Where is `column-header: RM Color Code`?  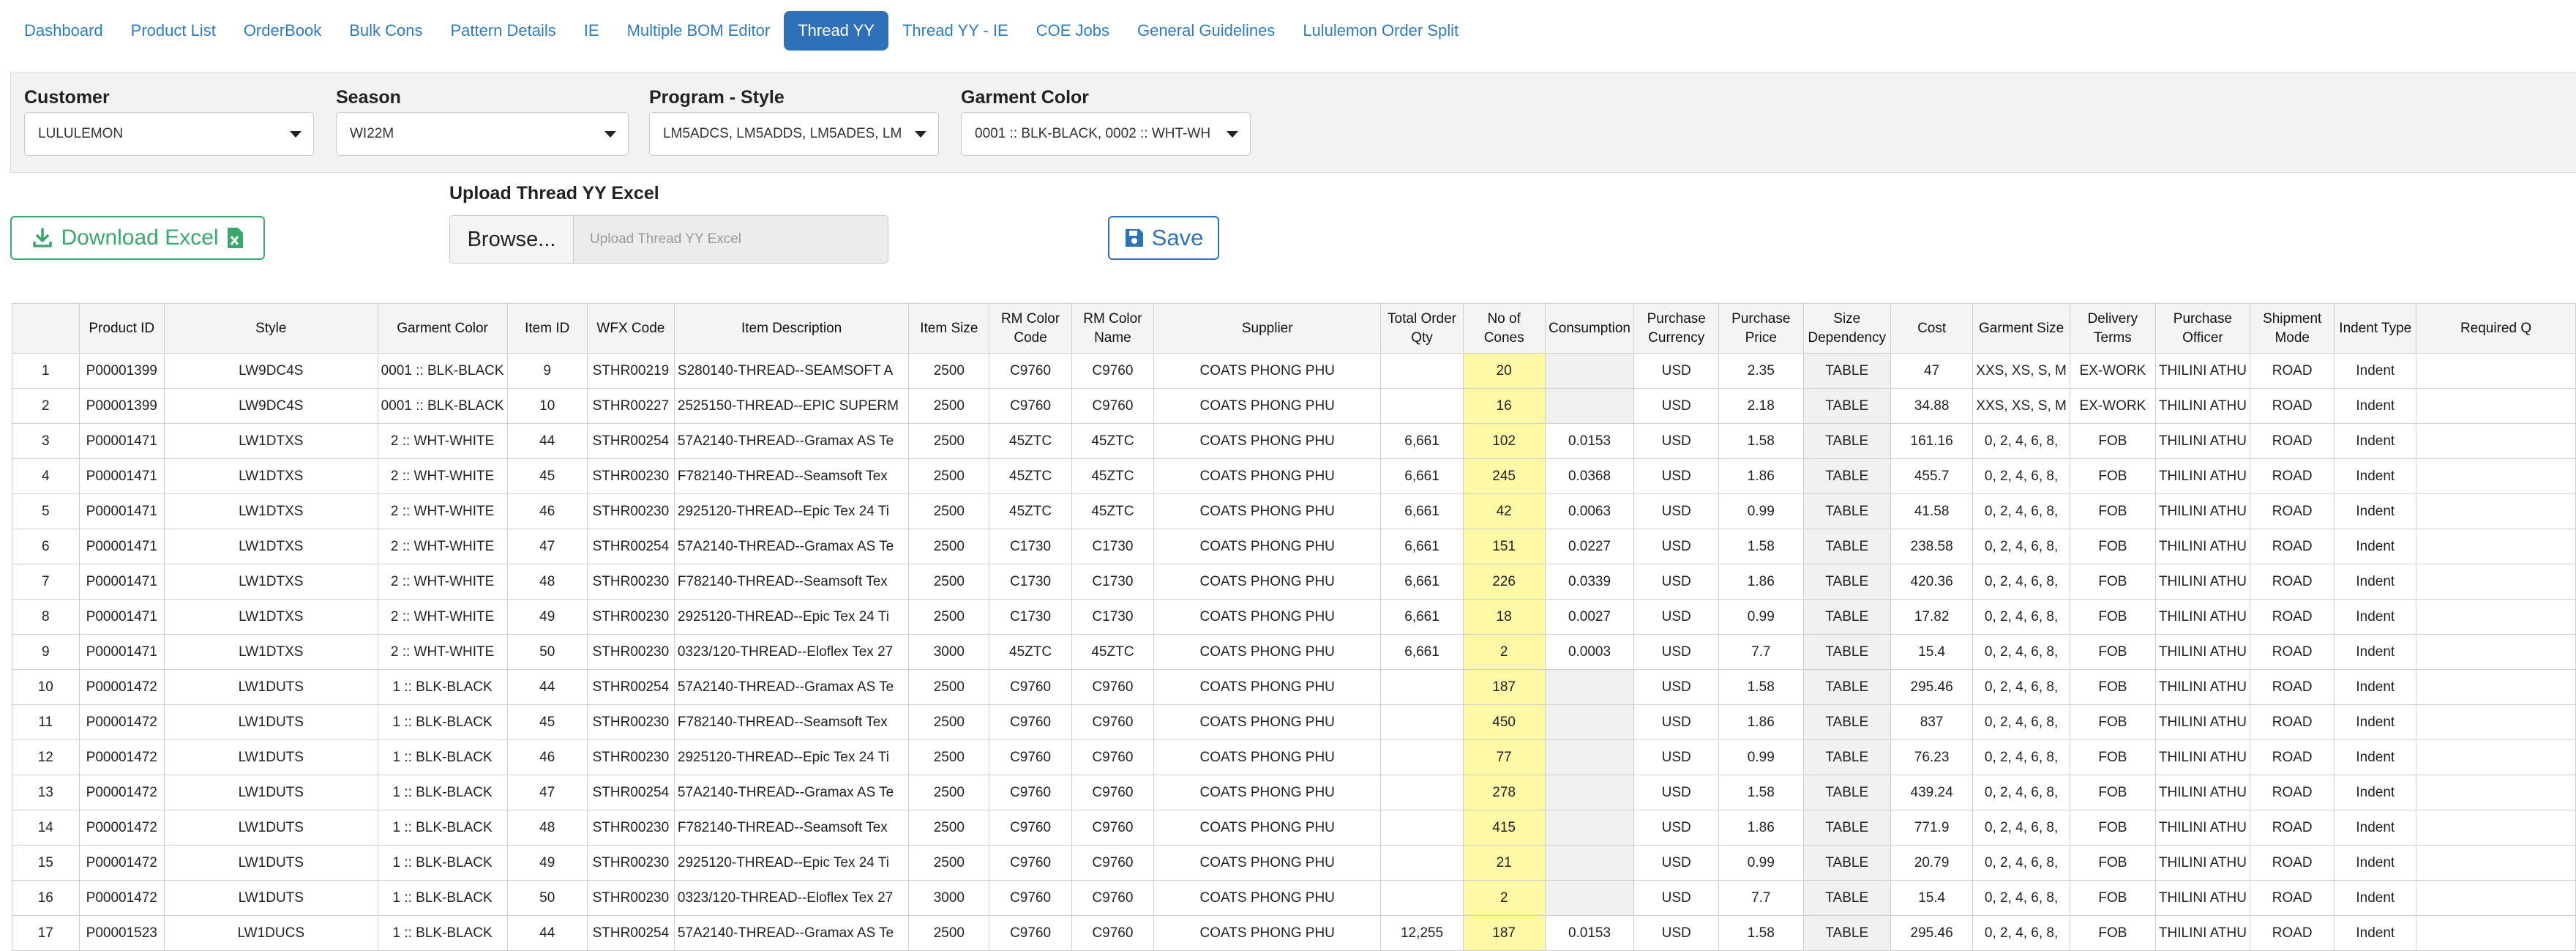 column-header: RM Color Code is located at coordinates (1030, 328).